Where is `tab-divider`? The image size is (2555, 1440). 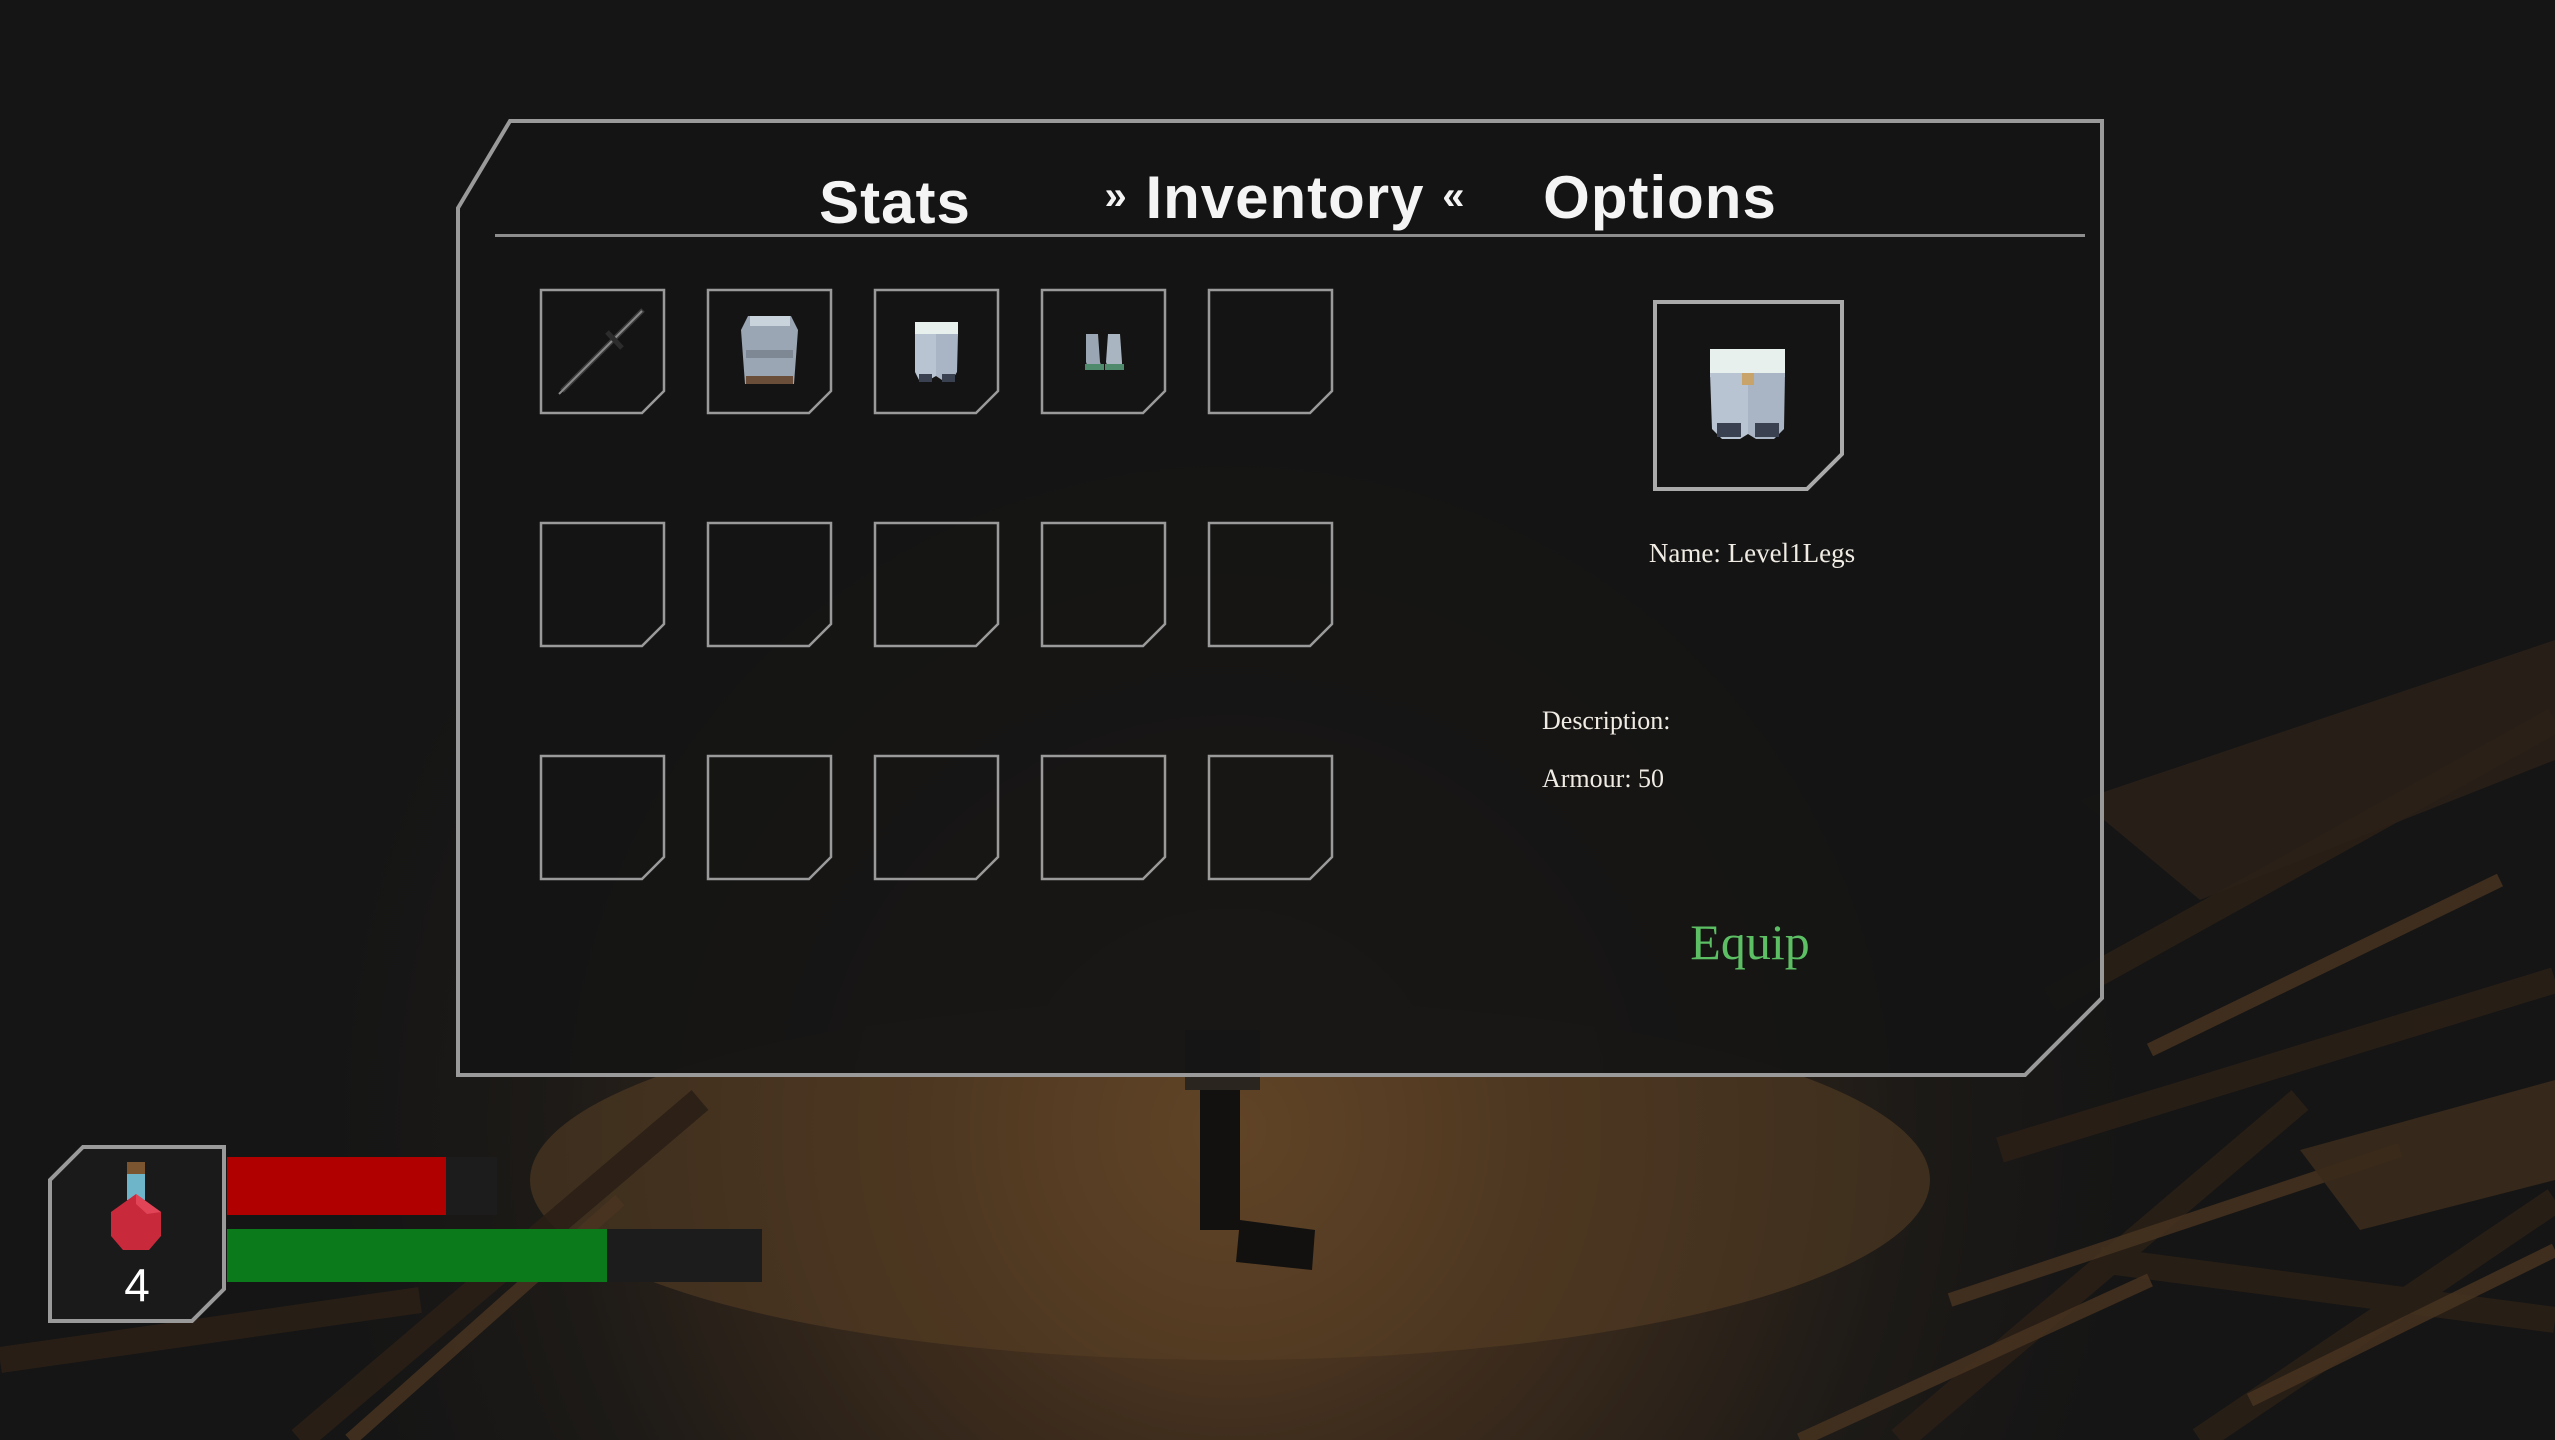
tab-divider is located at coordinates (1290, 235).